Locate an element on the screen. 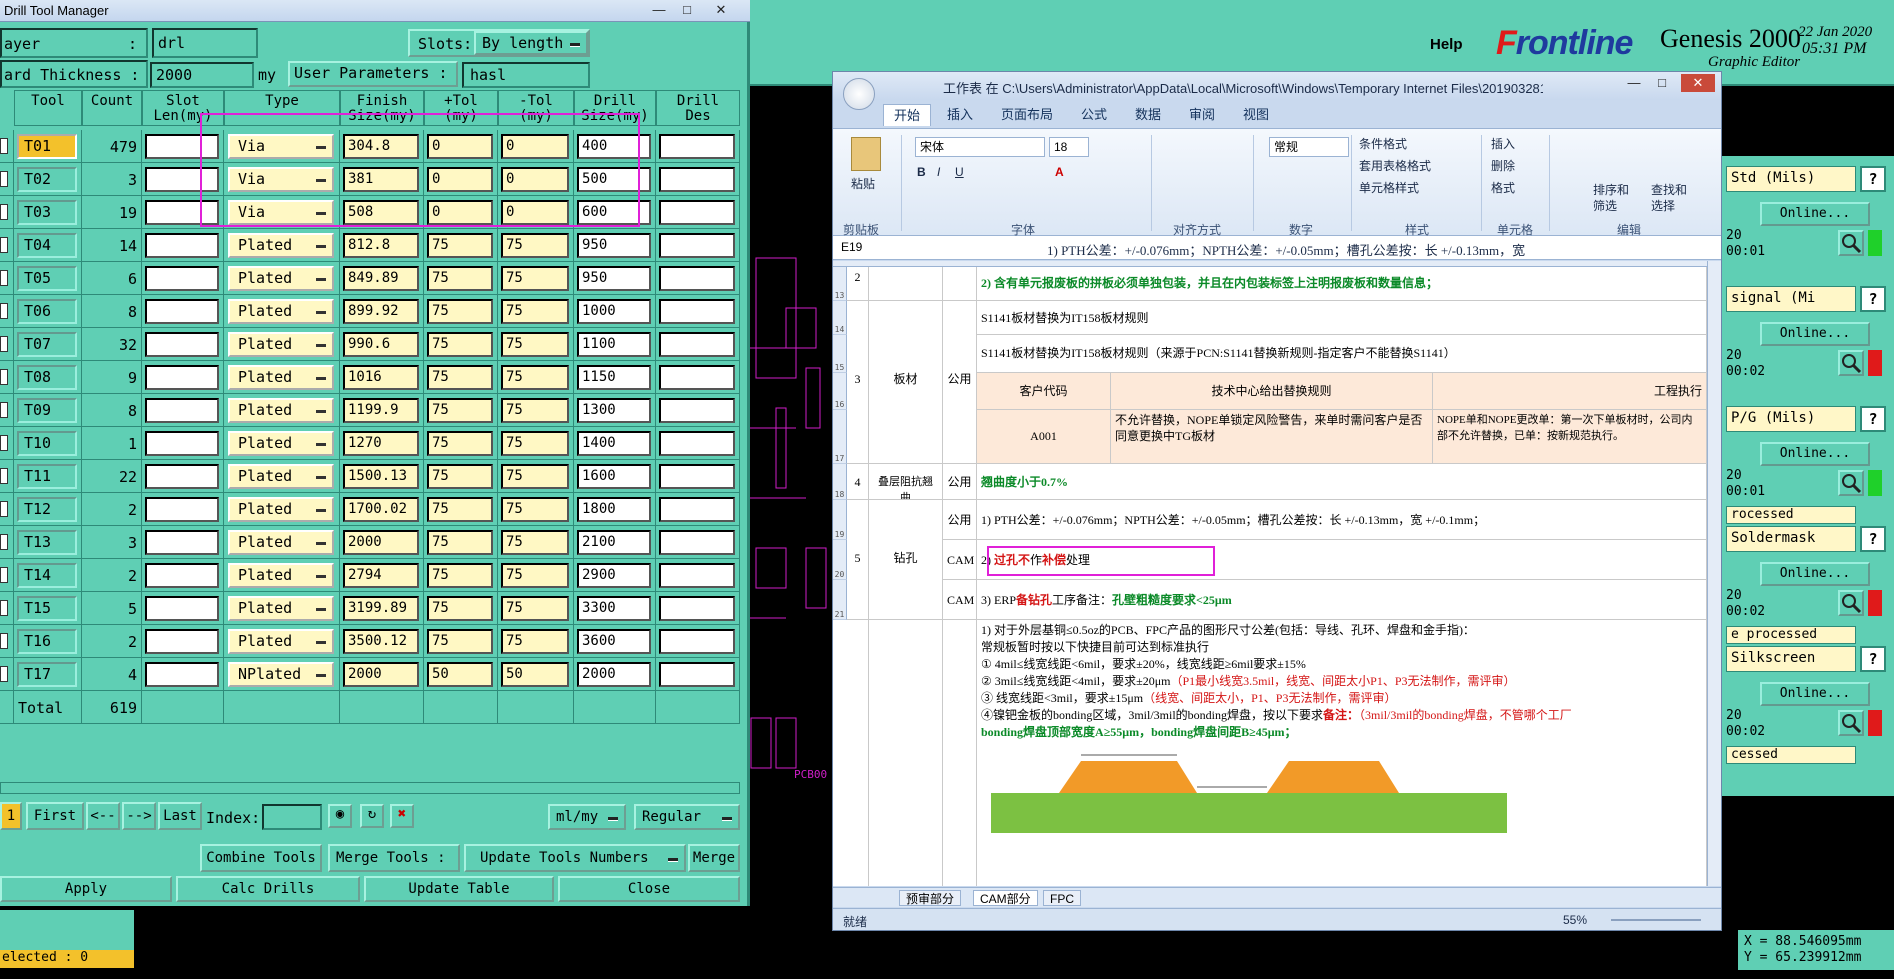  genesis-help-button: Help is located at coordinates (1446, 44).